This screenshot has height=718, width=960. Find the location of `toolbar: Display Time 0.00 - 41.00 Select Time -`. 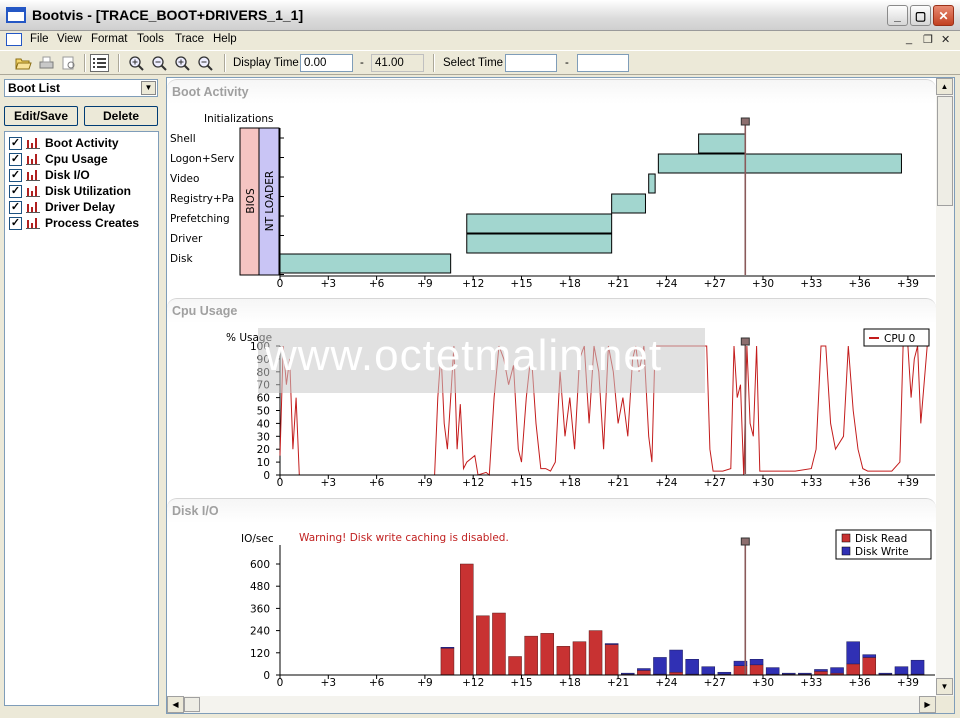

toolbar: Display Time 0.00 - 41.00 Select Time - is located at coordinates (480, 62).